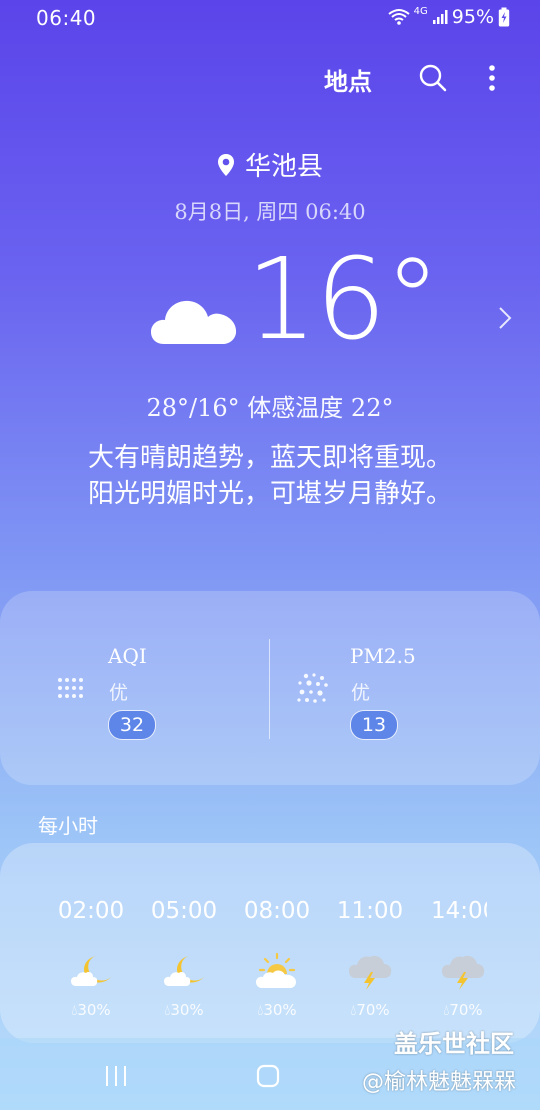  Describe the element at coordinates (277, 911) in the screenshot. I see `hour-time: 08:00` at that location.